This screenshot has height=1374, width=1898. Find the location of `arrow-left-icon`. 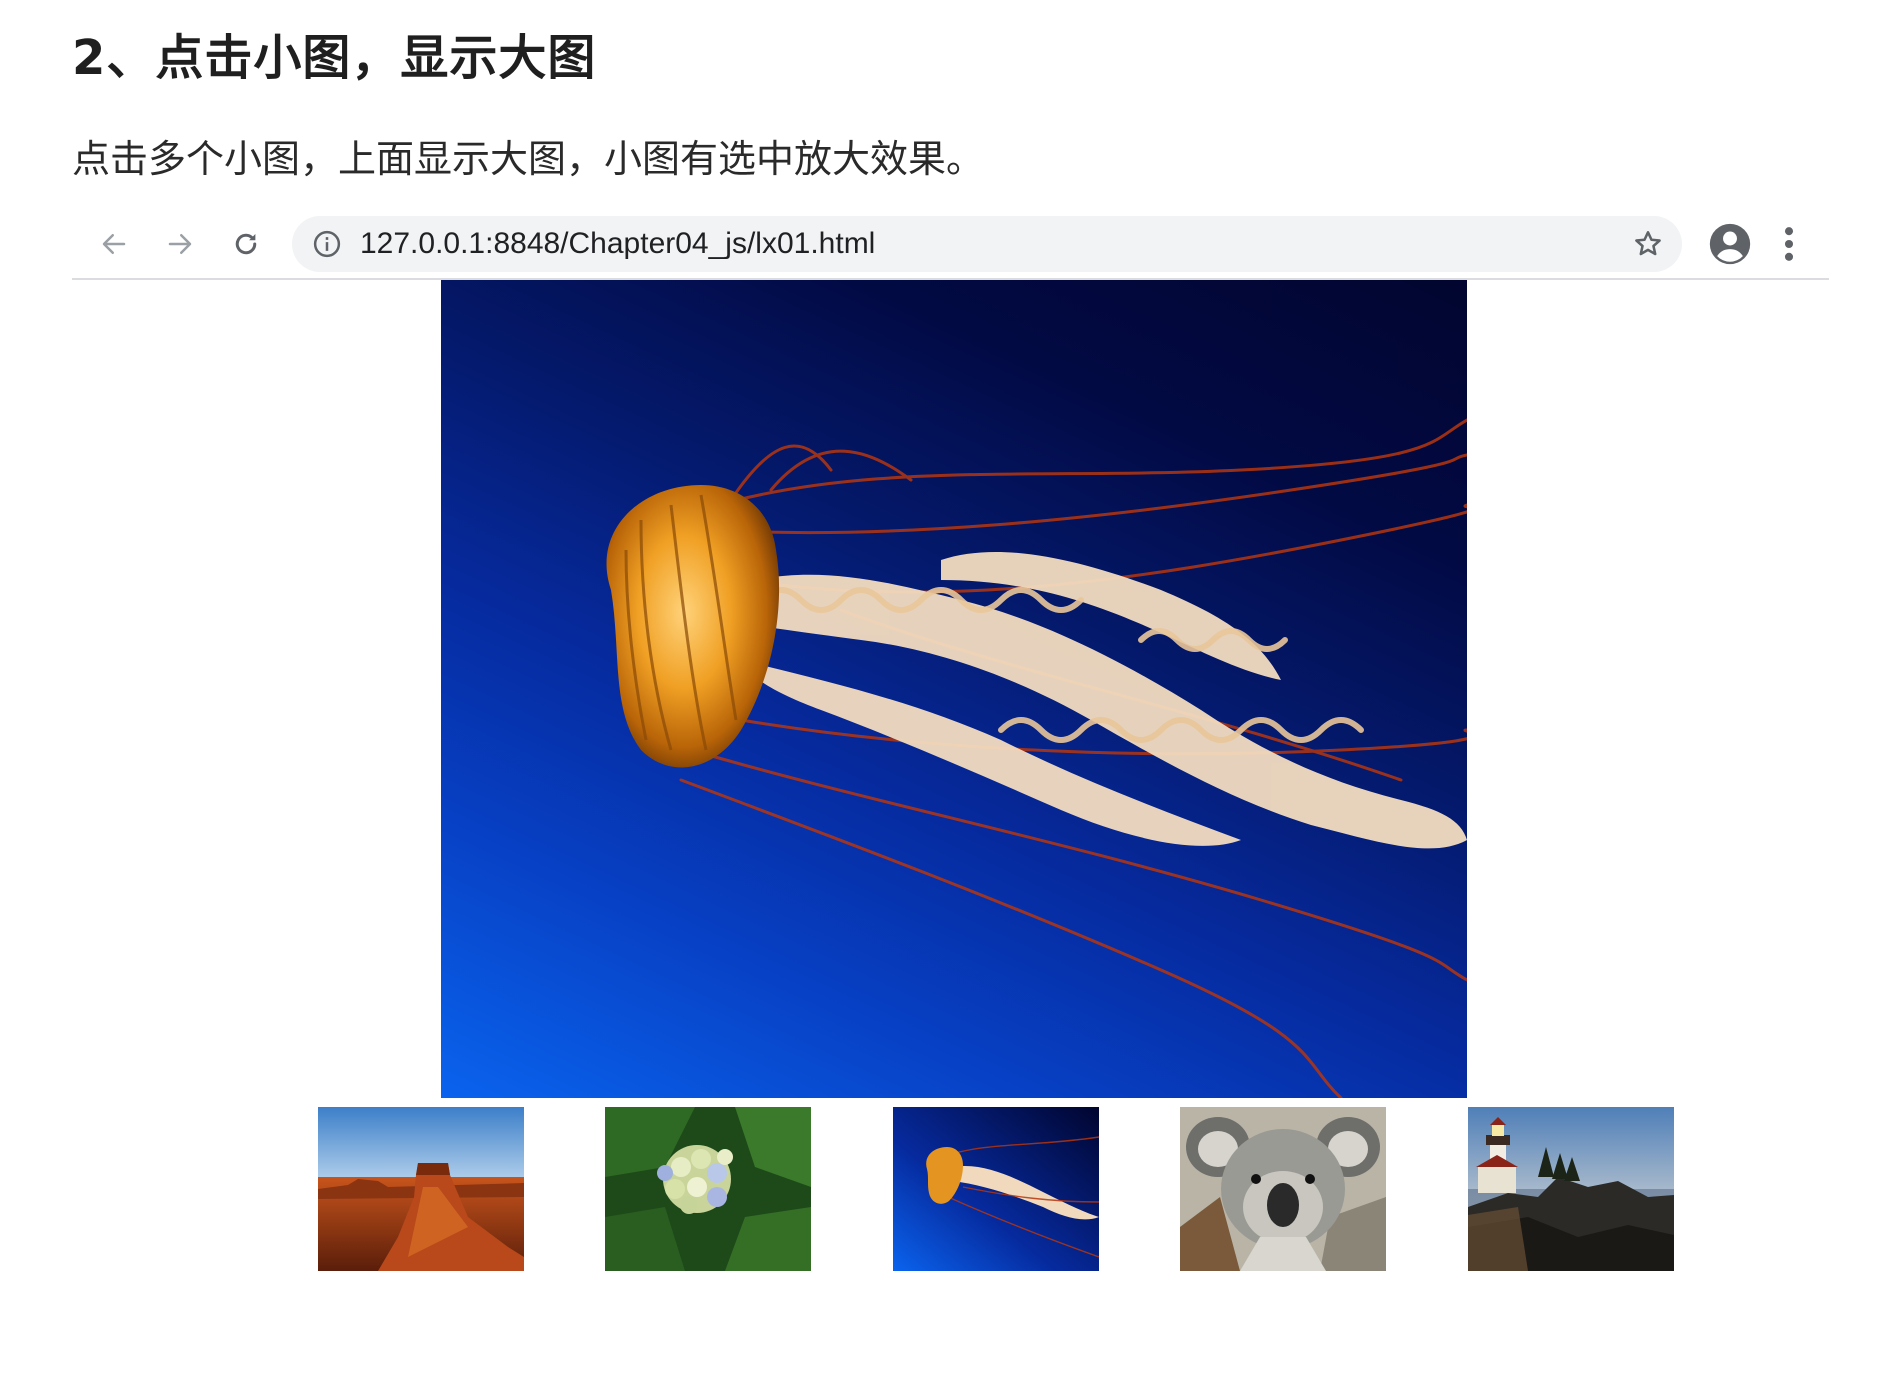

arrow-left-icon is located at coordinates (114, 244).